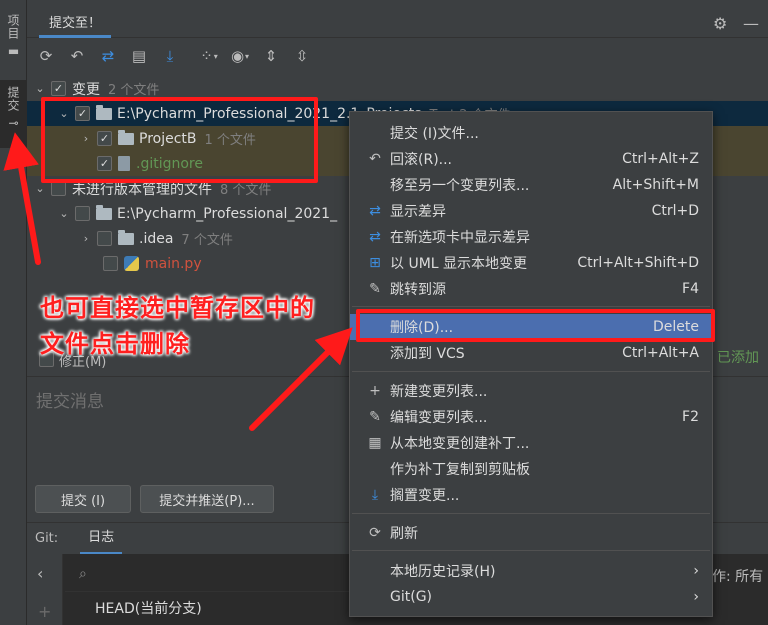 This screenshot has height=625, width=768. What do you see at coordinates (301, 379) in the screenshot?
I see `arrow-to-delete-item` at bounding box center [301, 379].